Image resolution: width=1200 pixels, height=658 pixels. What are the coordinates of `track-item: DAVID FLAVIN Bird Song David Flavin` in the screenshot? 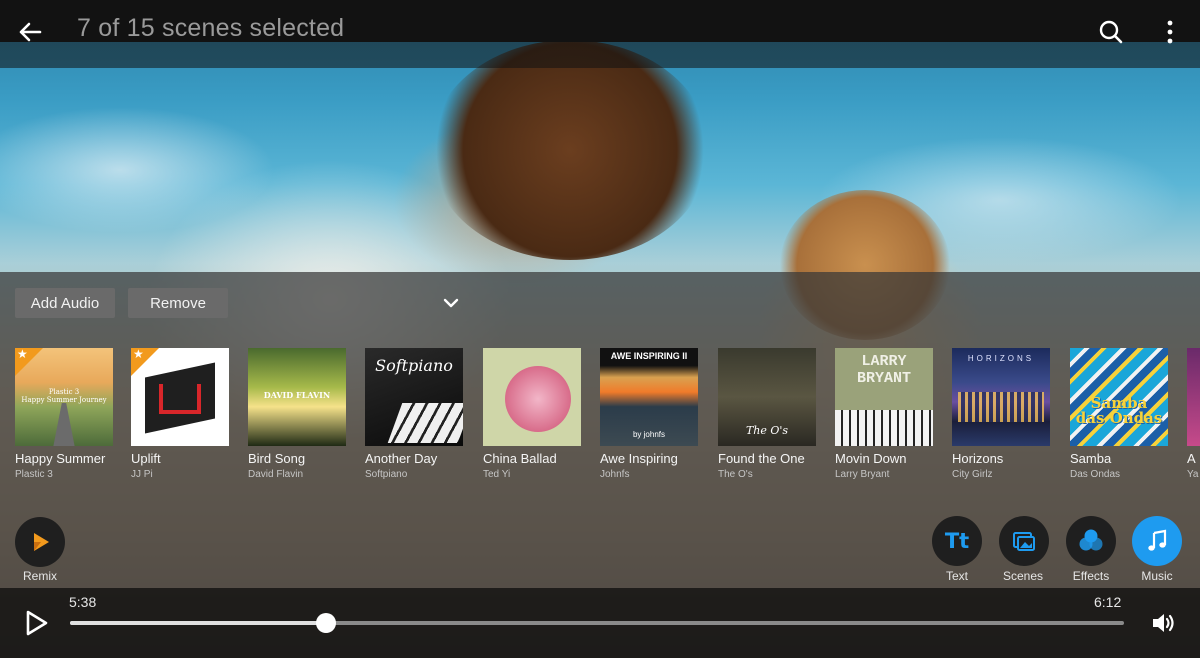 It's located at (298, 414).